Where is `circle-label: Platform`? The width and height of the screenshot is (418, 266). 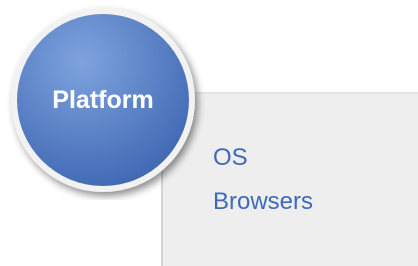 circle-label: Platform is located at coordinates (103, 100).